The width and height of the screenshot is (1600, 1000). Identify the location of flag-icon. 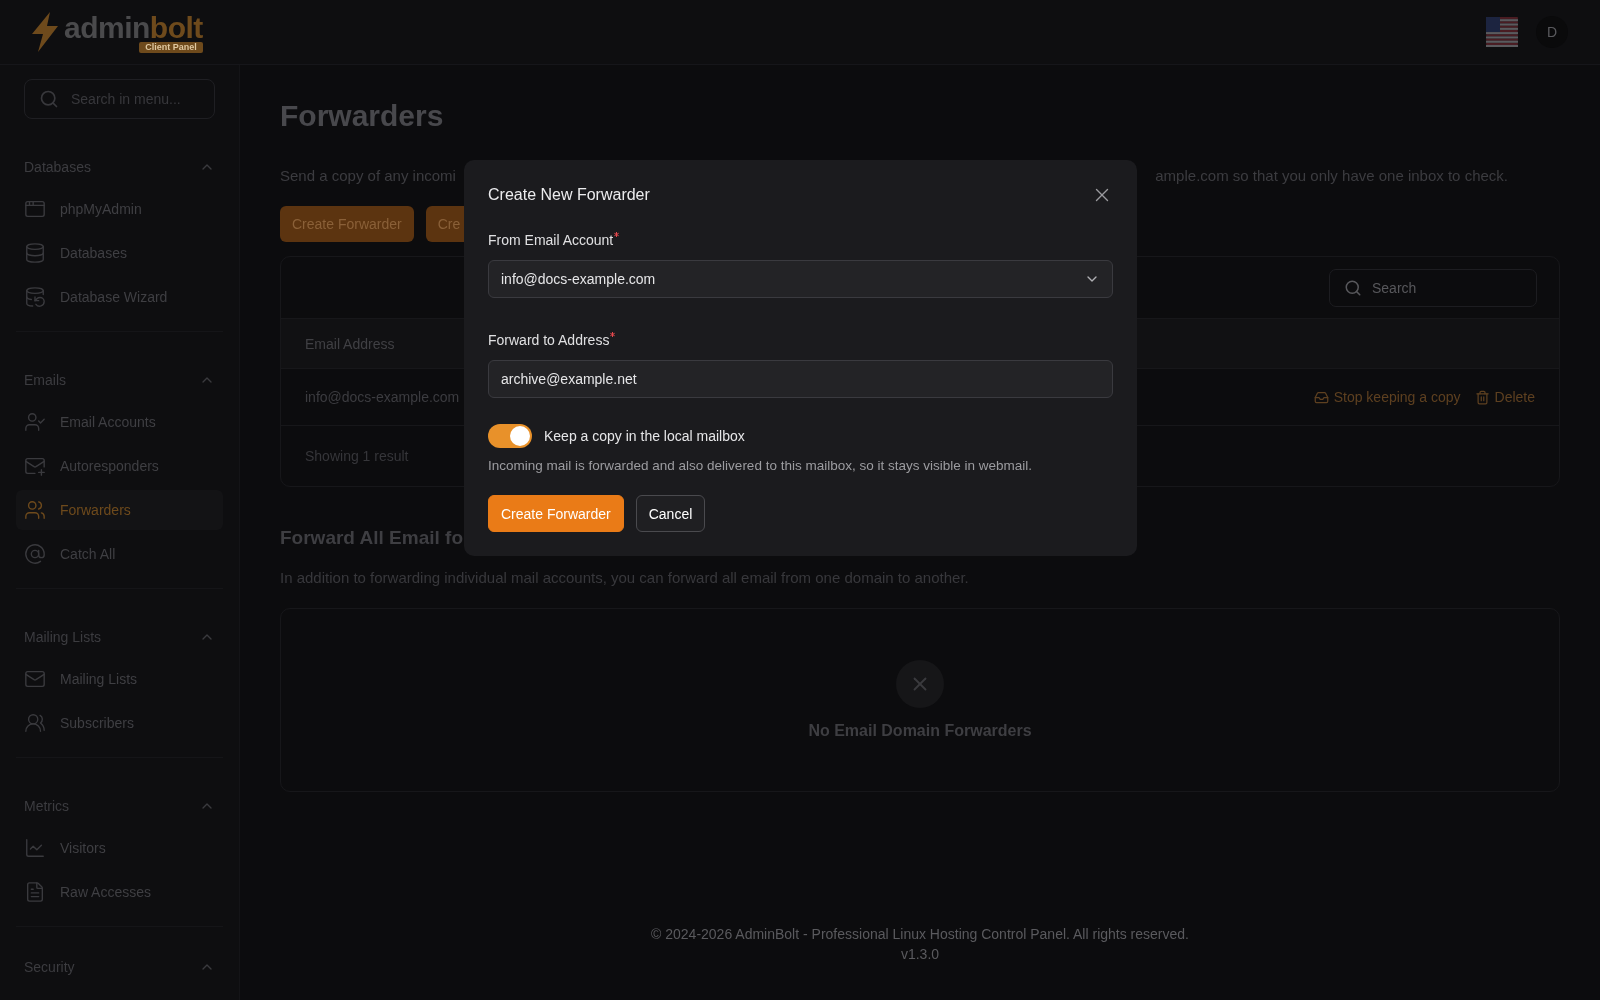
(1502, 32).